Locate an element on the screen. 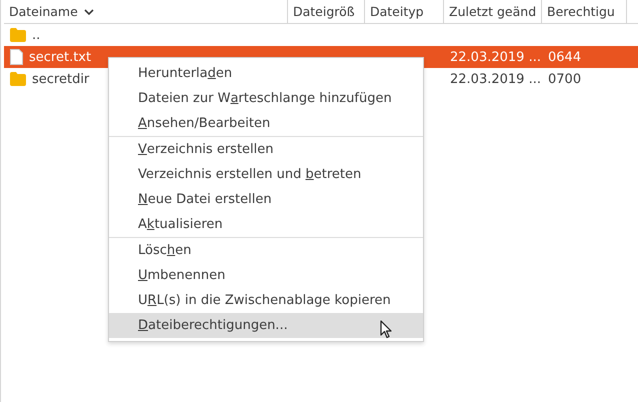 This screenshot has width=638, height=402. file-name: secret.txt is located at coordinates (60, 57).